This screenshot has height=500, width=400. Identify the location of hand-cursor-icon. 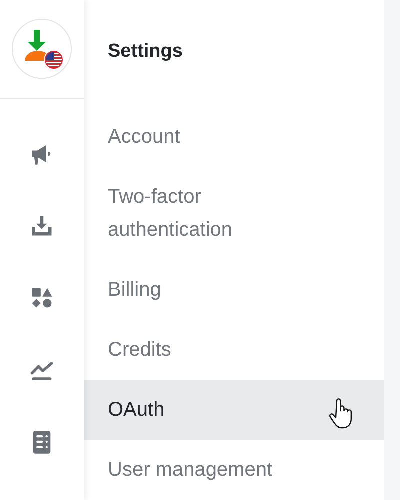
(341, 414).